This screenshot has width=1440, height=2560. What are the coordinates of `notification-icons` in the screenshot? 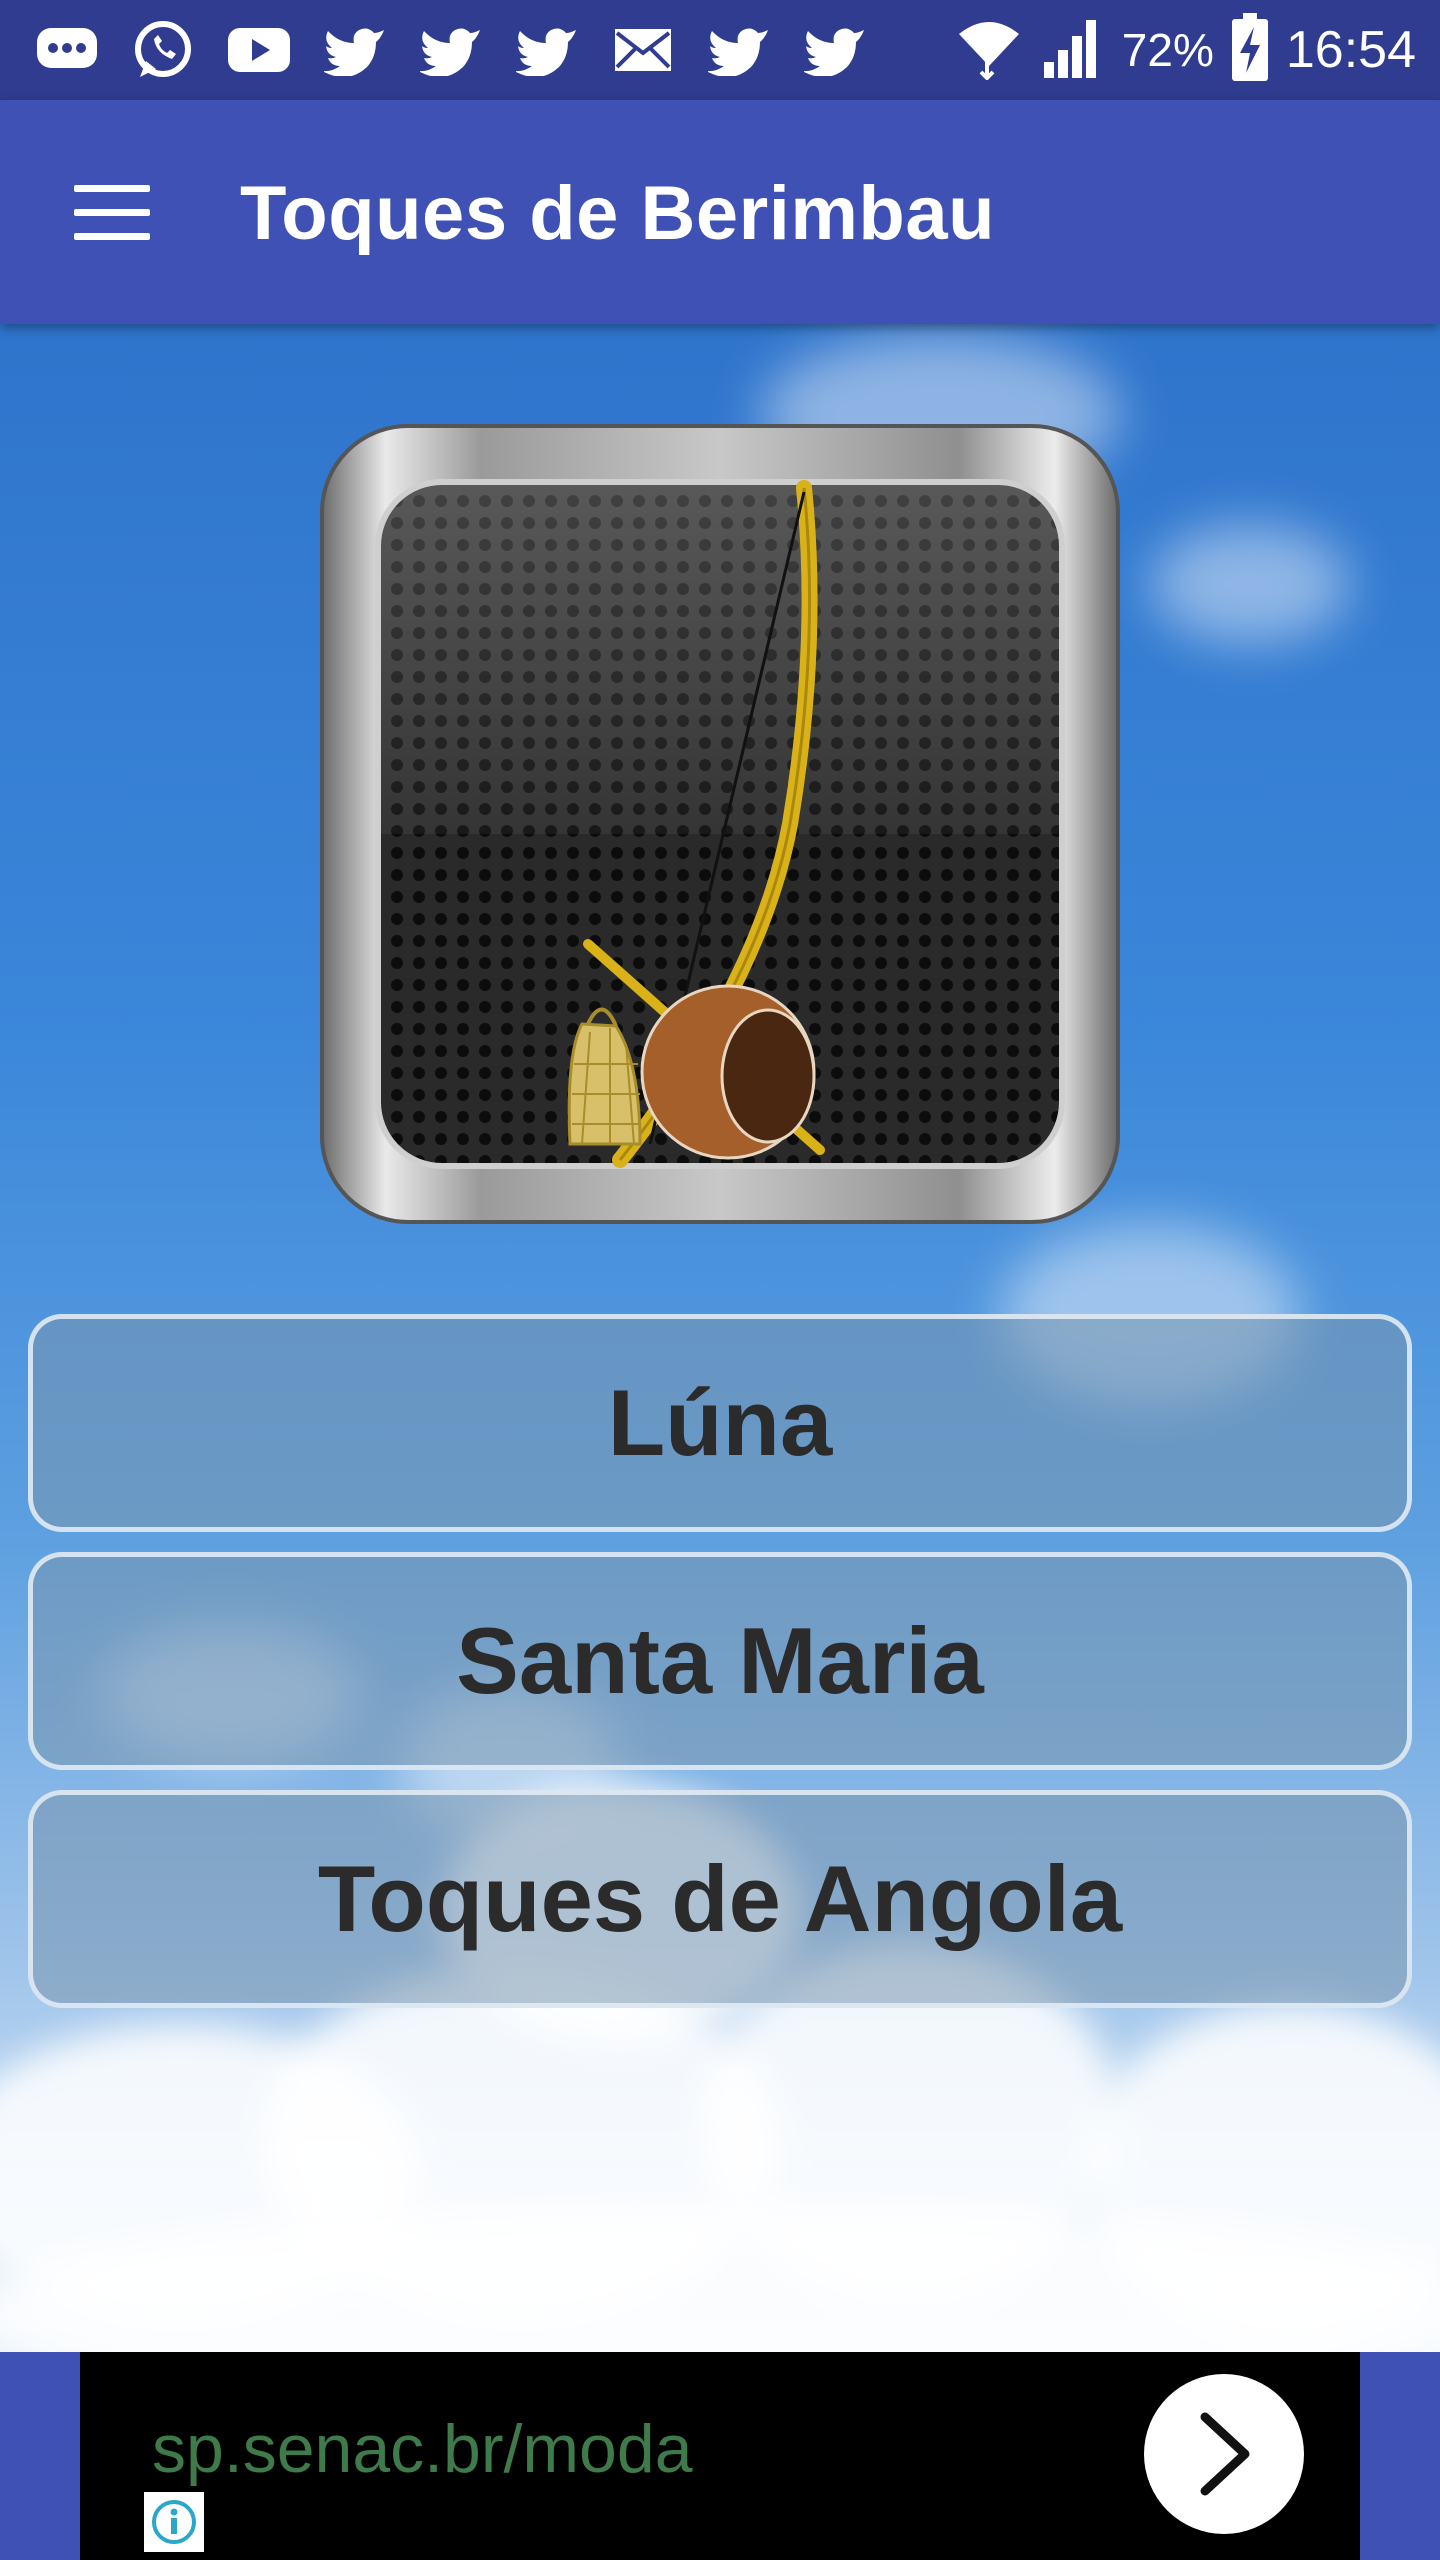 It's located at (451, 50).